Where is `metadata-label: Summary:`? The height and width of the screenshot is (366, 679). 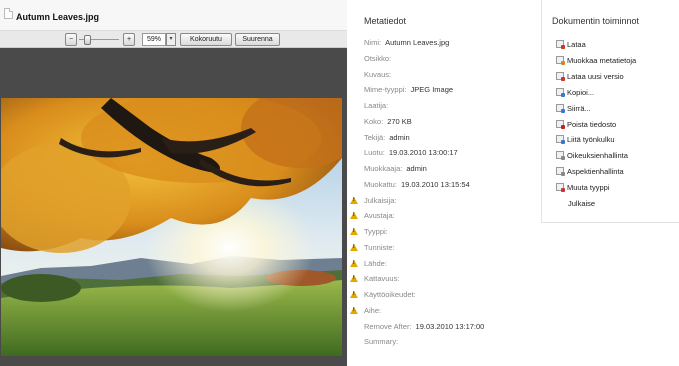
metadata-label: Summary: is located at coordinates (381, 342).